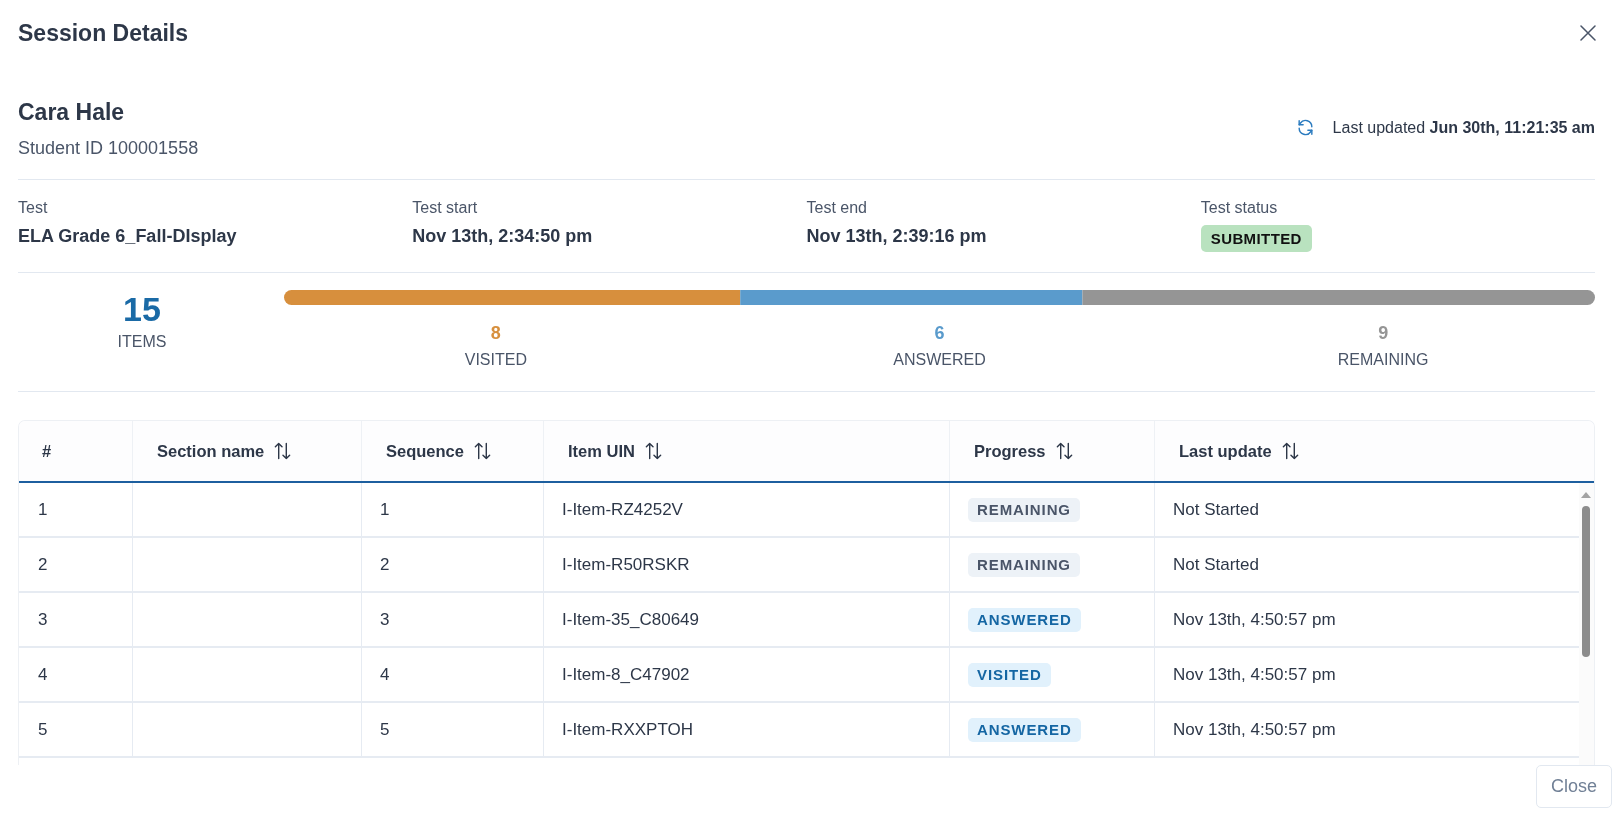 This screenshot has height=817, width=1618. Describe the element at coordinates (103, 33) in the screenshot. I see `dialog-title: Session Details` at that location.